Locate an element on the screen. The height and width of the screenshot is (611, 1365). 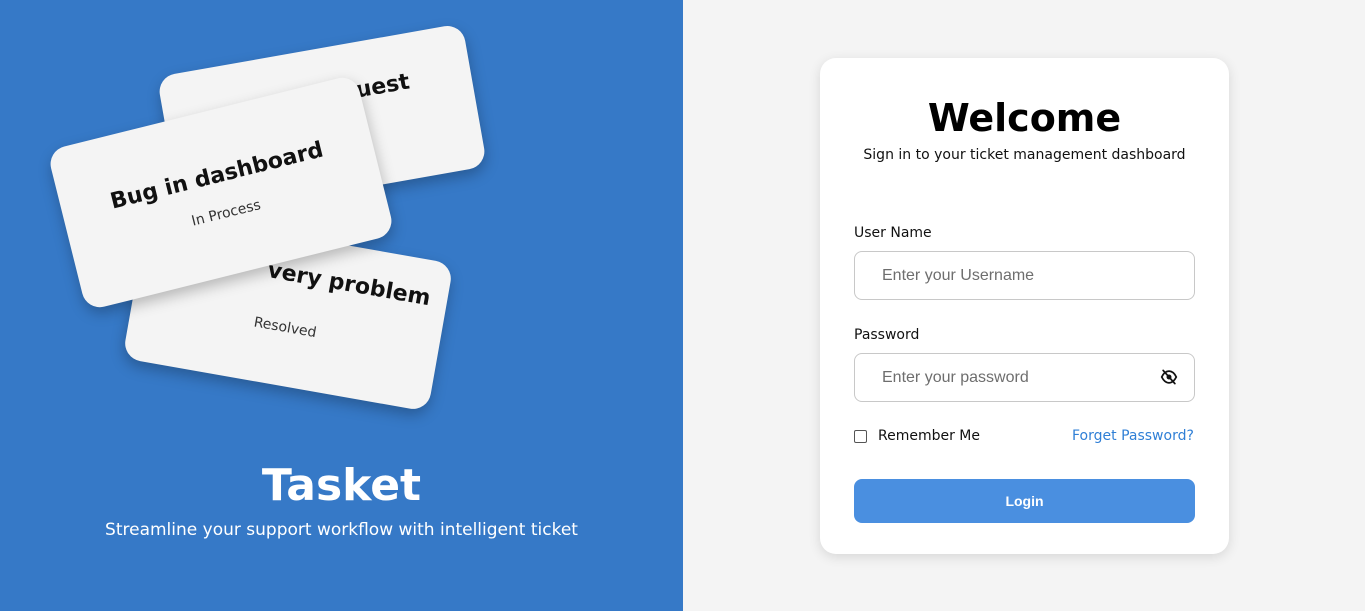
ticket-title: Bug in dashboard is located at coordinates (216, 176).